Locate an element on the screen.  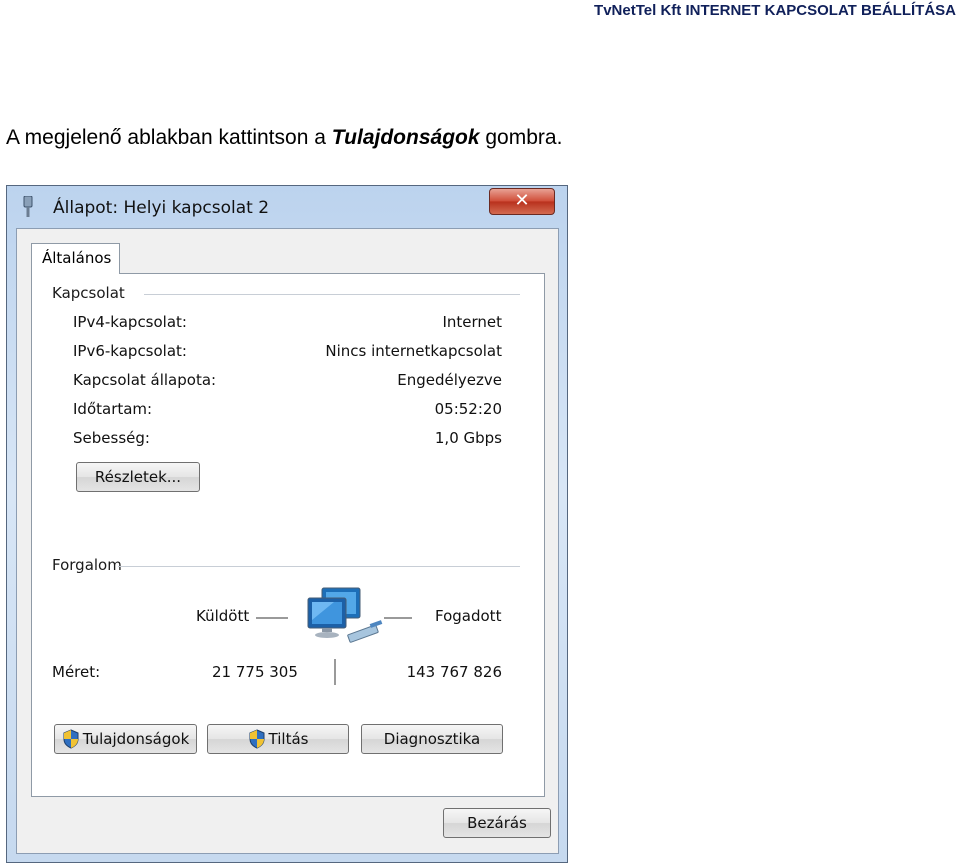
disable-button: Tiltás is located at coordinates (278, 739).